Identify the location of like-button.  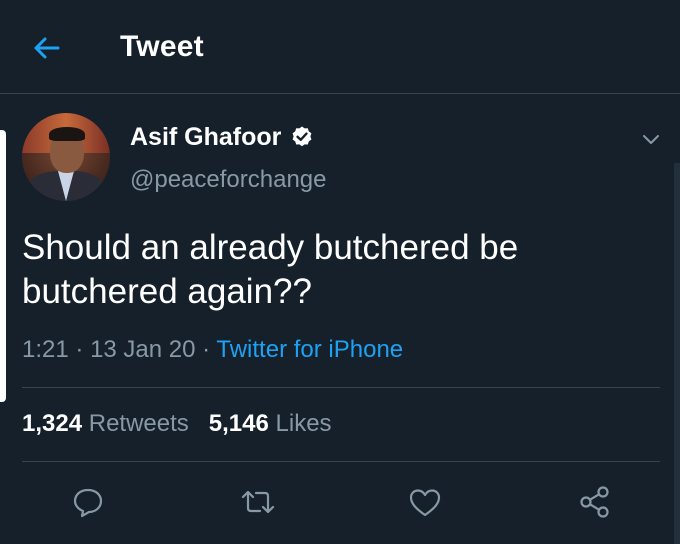
(425, 502).